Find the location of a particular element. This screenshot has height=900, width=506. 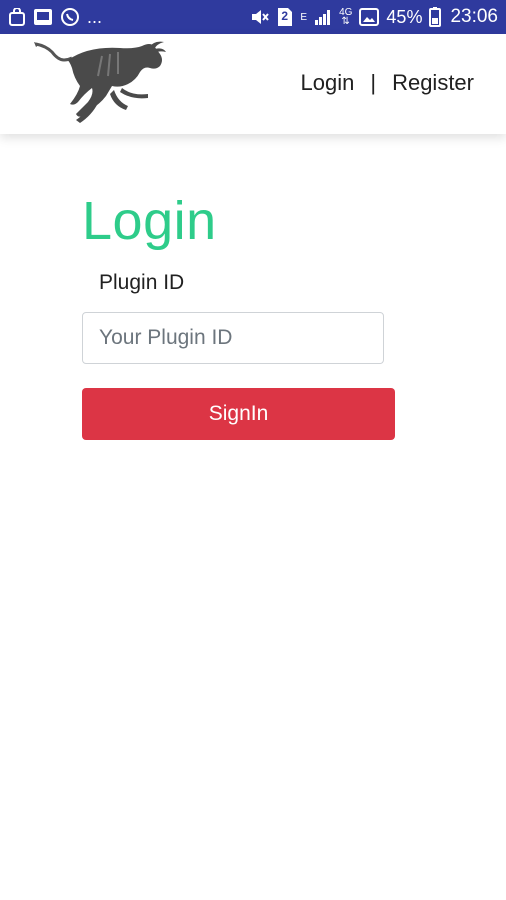

gallery-icon is located at coordinates (369, 17).